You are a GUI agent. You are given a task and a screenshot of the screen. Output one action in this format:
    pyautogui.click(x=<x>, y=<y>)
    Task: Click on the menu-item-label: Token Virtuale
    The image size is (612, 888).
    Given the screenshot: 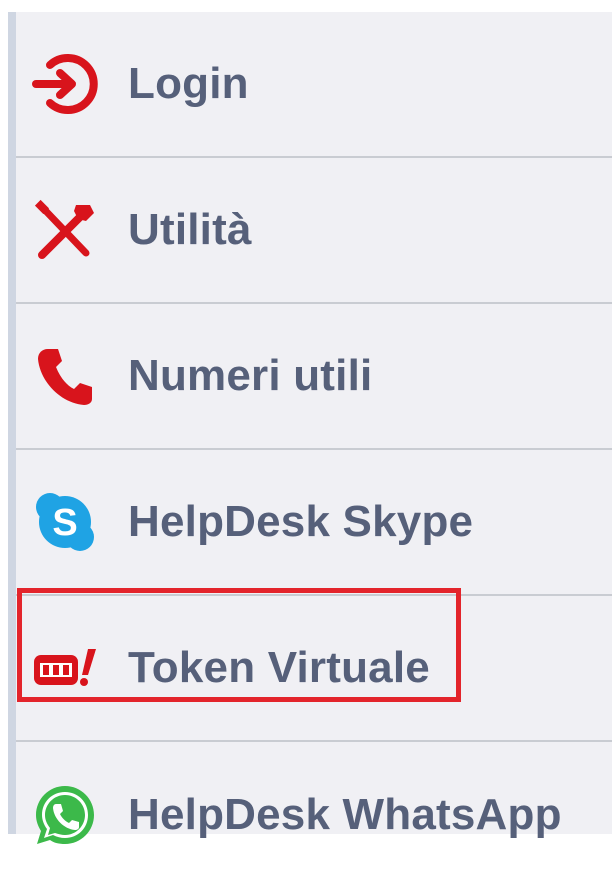 What is the action you would take?
    pyautogui.click(x=279, y=667)
    